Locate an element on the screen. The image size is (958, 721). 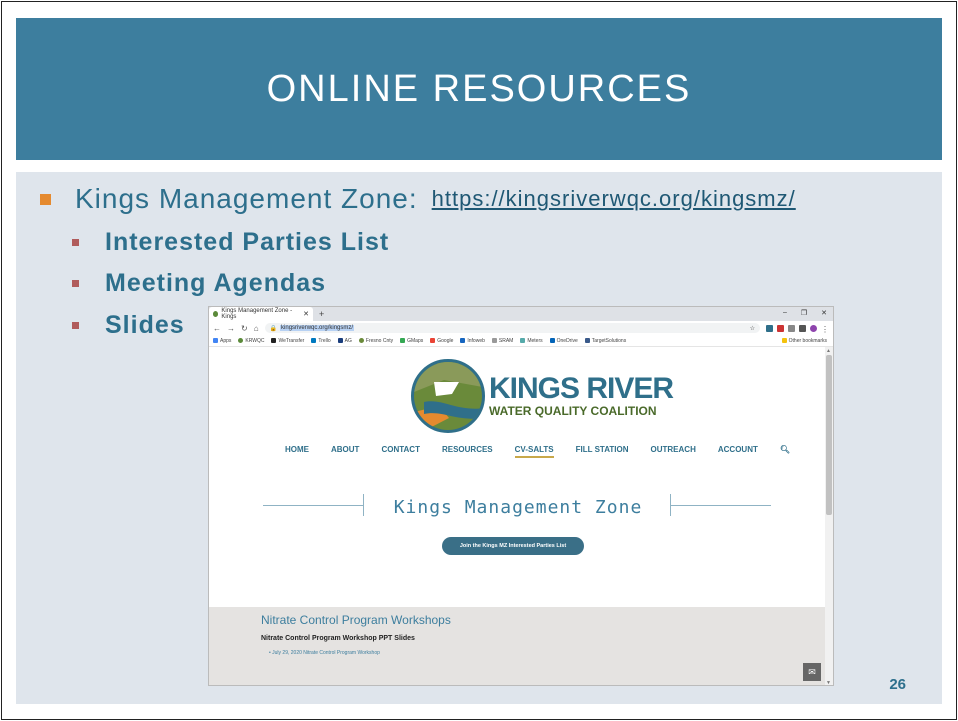
forward-icon: → is located at coordinates (231, 328).